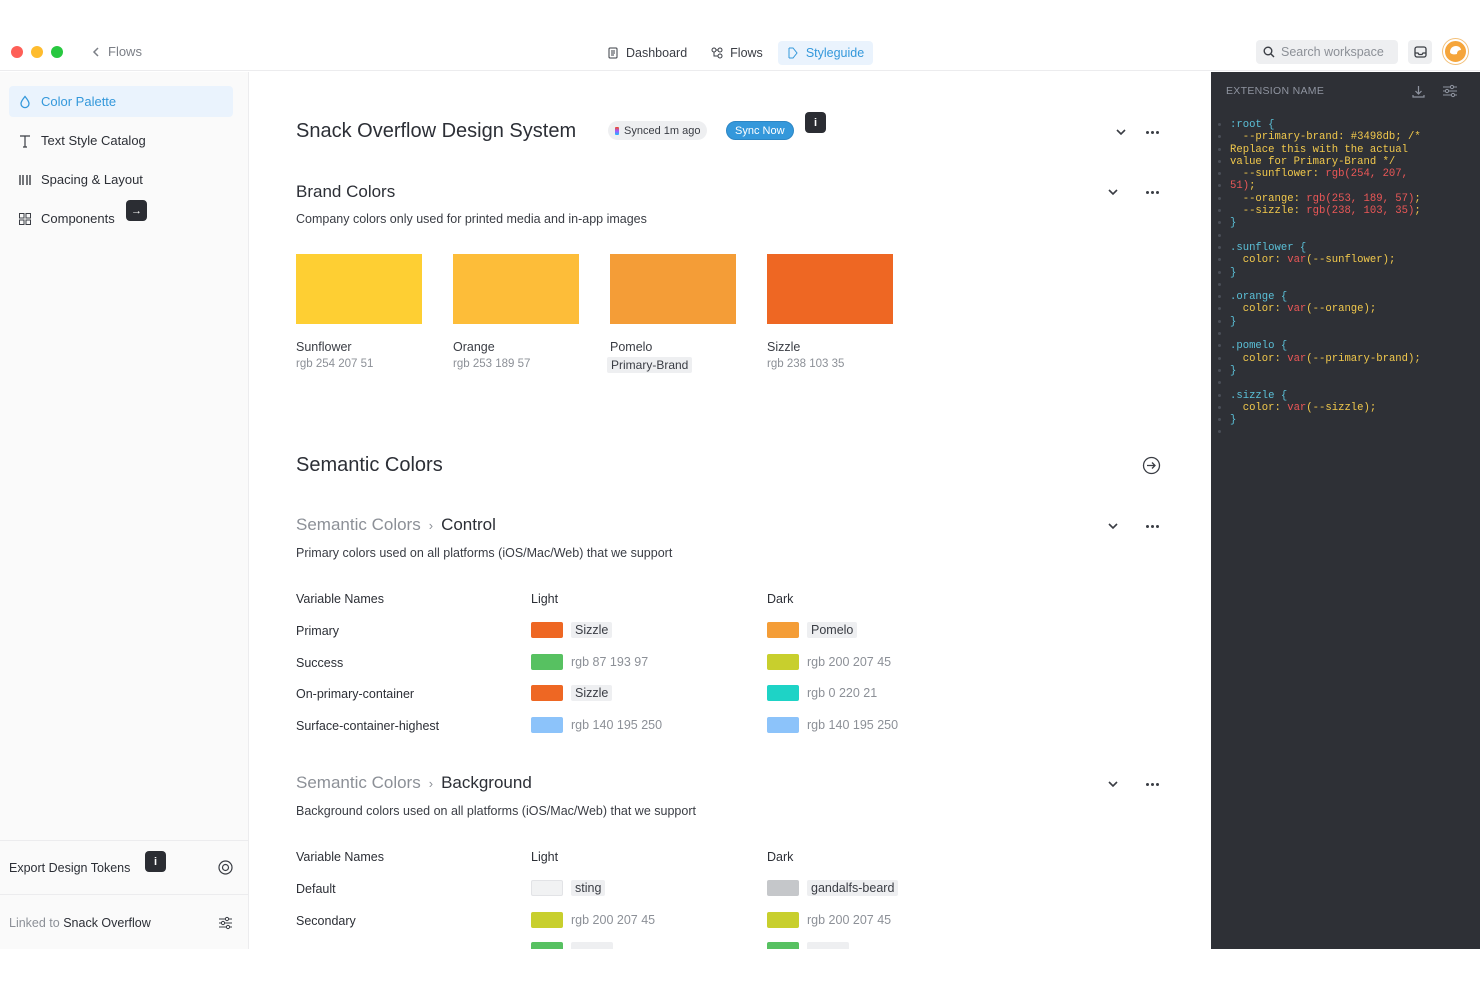  Describe the element at coordinates (830, 289) in the screenshot. I see `swatch-sizzle` at that location.